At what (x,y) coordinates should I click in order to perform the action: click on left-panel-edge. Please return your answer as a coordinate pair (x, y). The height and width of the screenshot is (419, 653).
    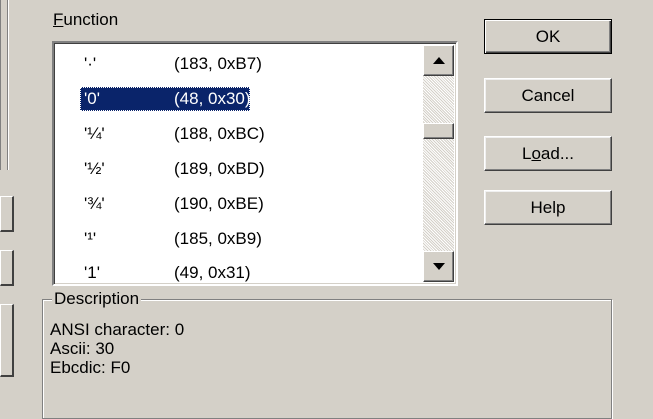
    Looking at the image, I should click on (0, 85).